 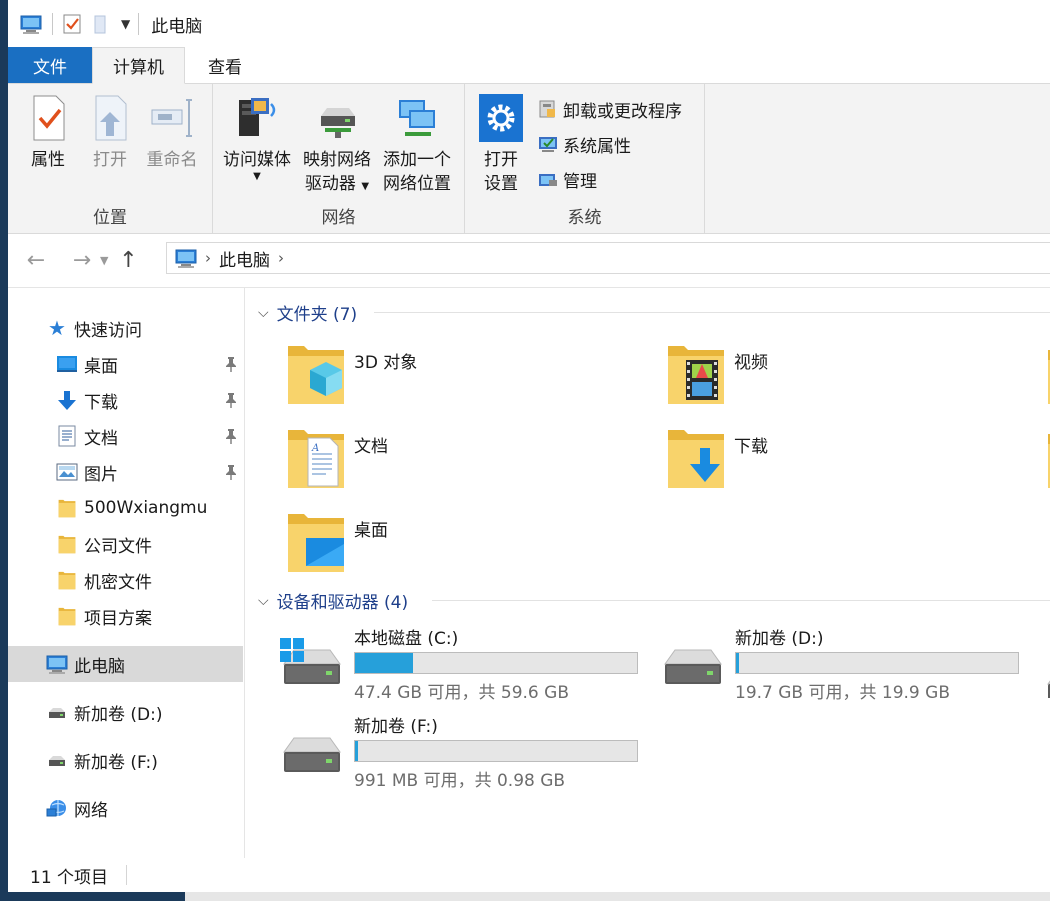 I want to click on drive-name: 新加卷 (D:), so click(x=779, y=639).